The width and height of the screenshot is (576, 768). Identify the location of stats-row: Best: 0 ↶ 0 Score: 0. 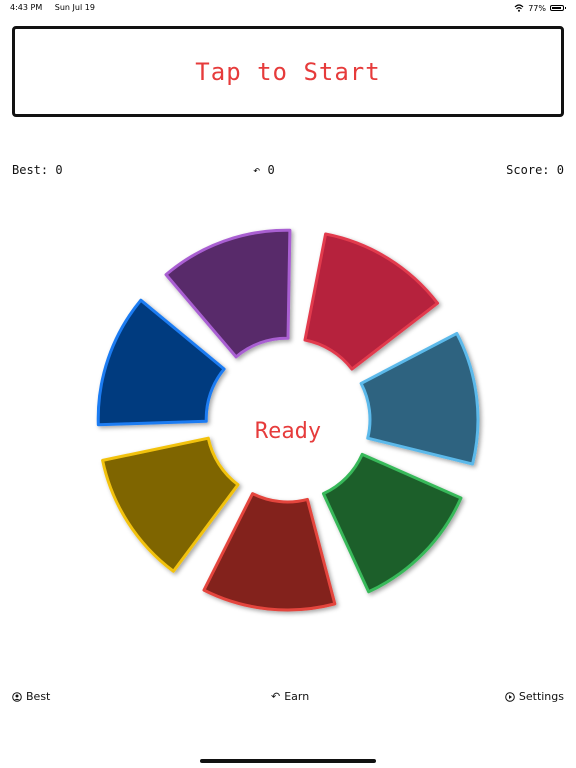
(288, 172).